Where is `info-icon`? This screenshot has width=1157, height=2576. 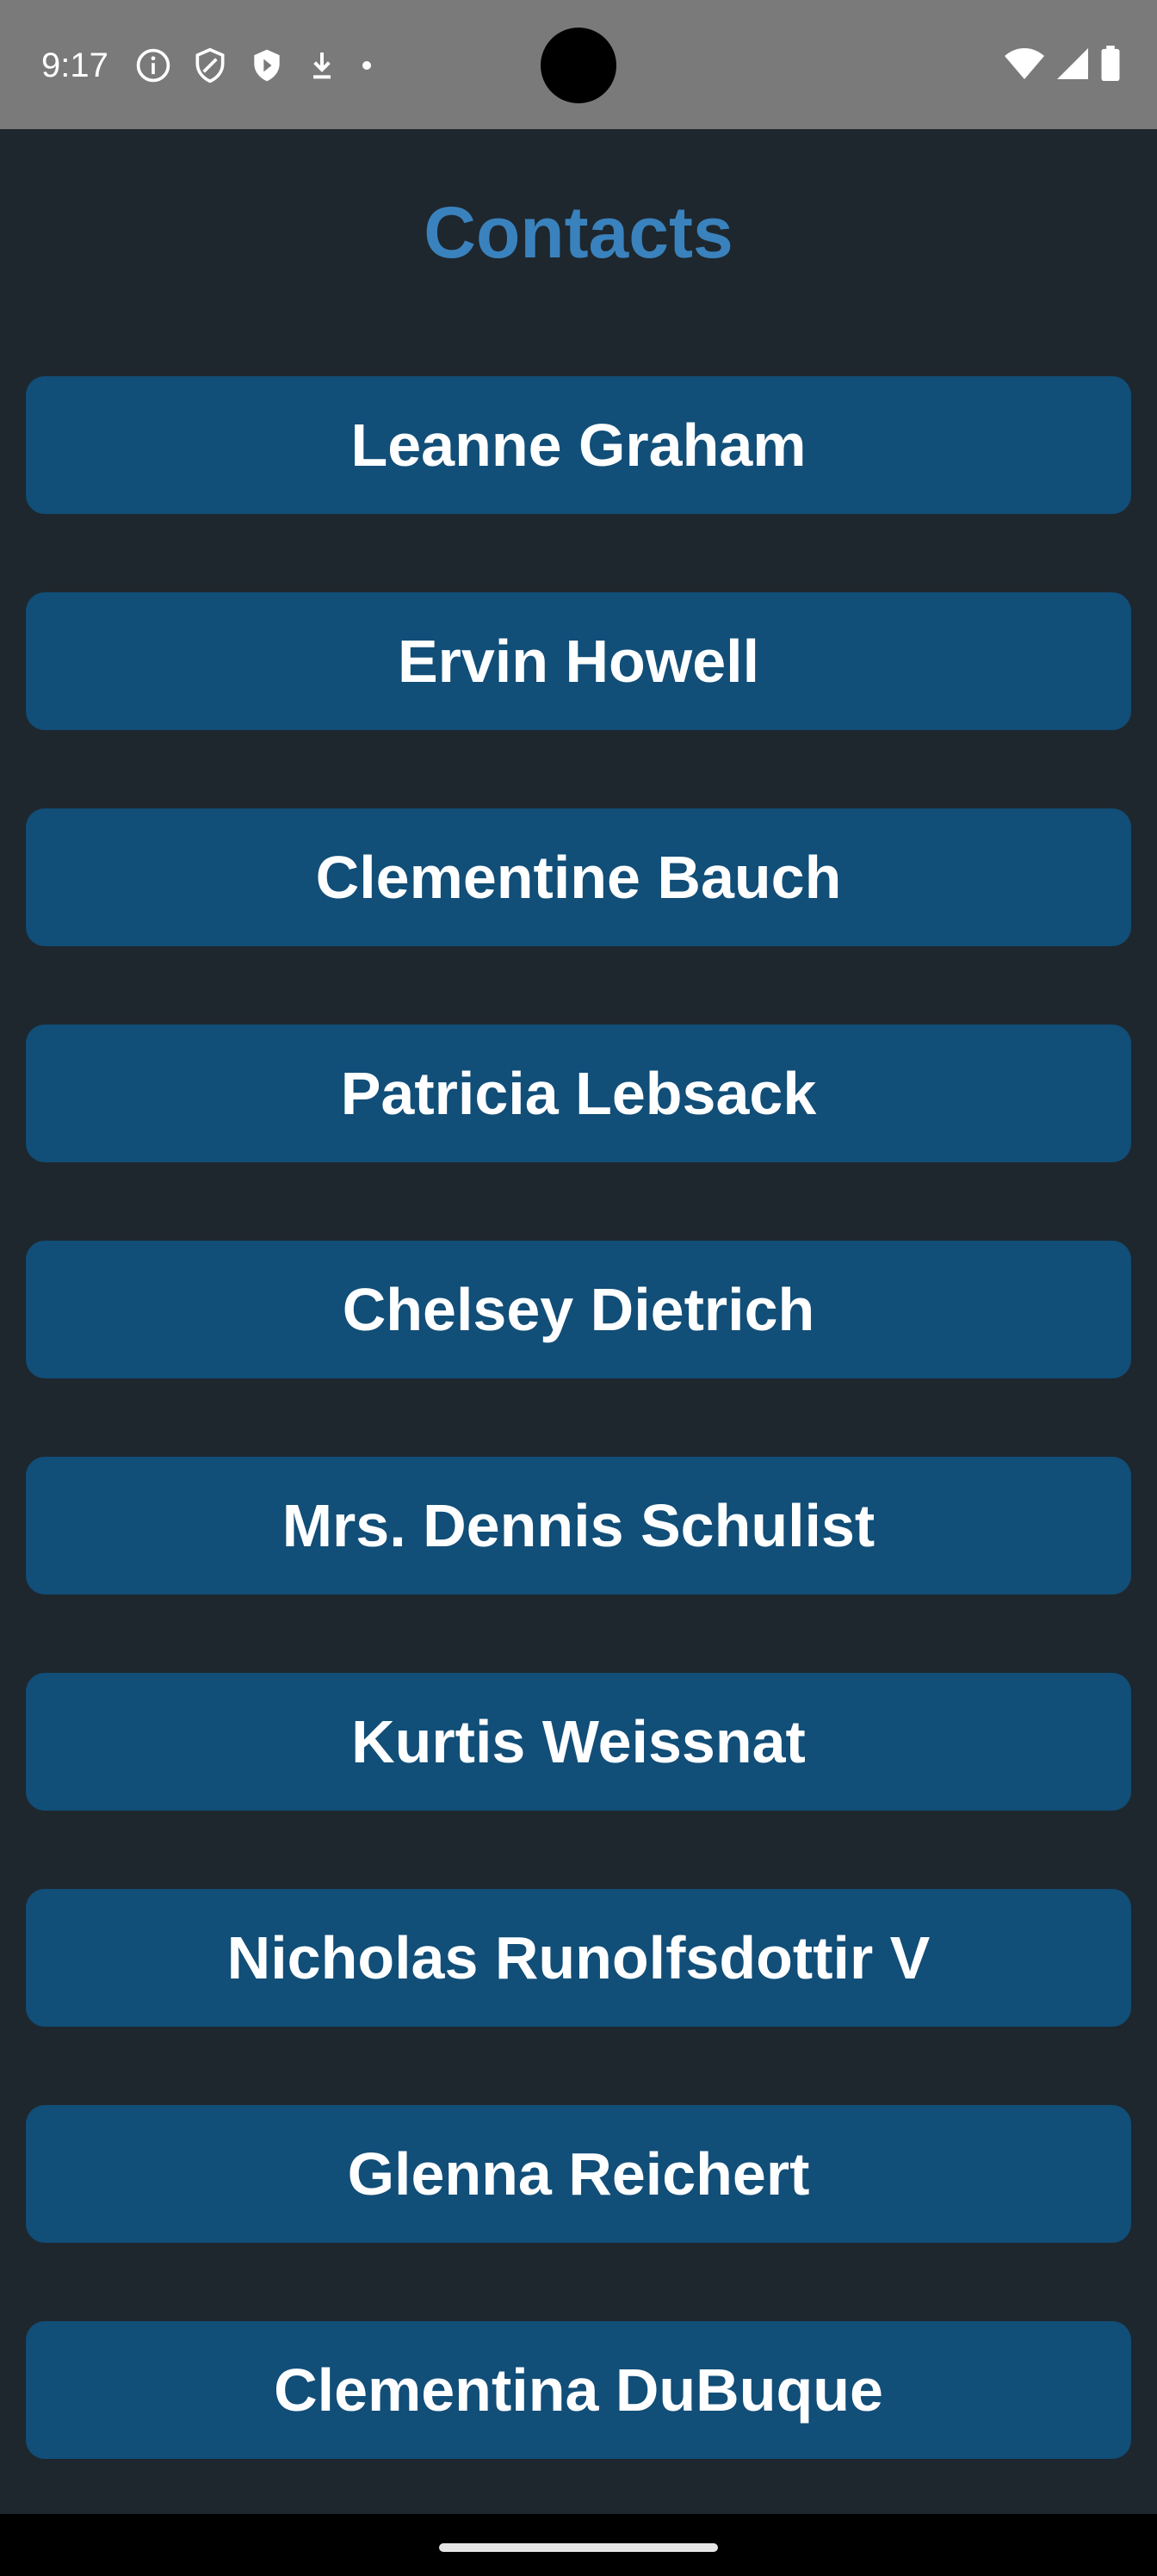
info-icon is located at coordinates (153, 65).